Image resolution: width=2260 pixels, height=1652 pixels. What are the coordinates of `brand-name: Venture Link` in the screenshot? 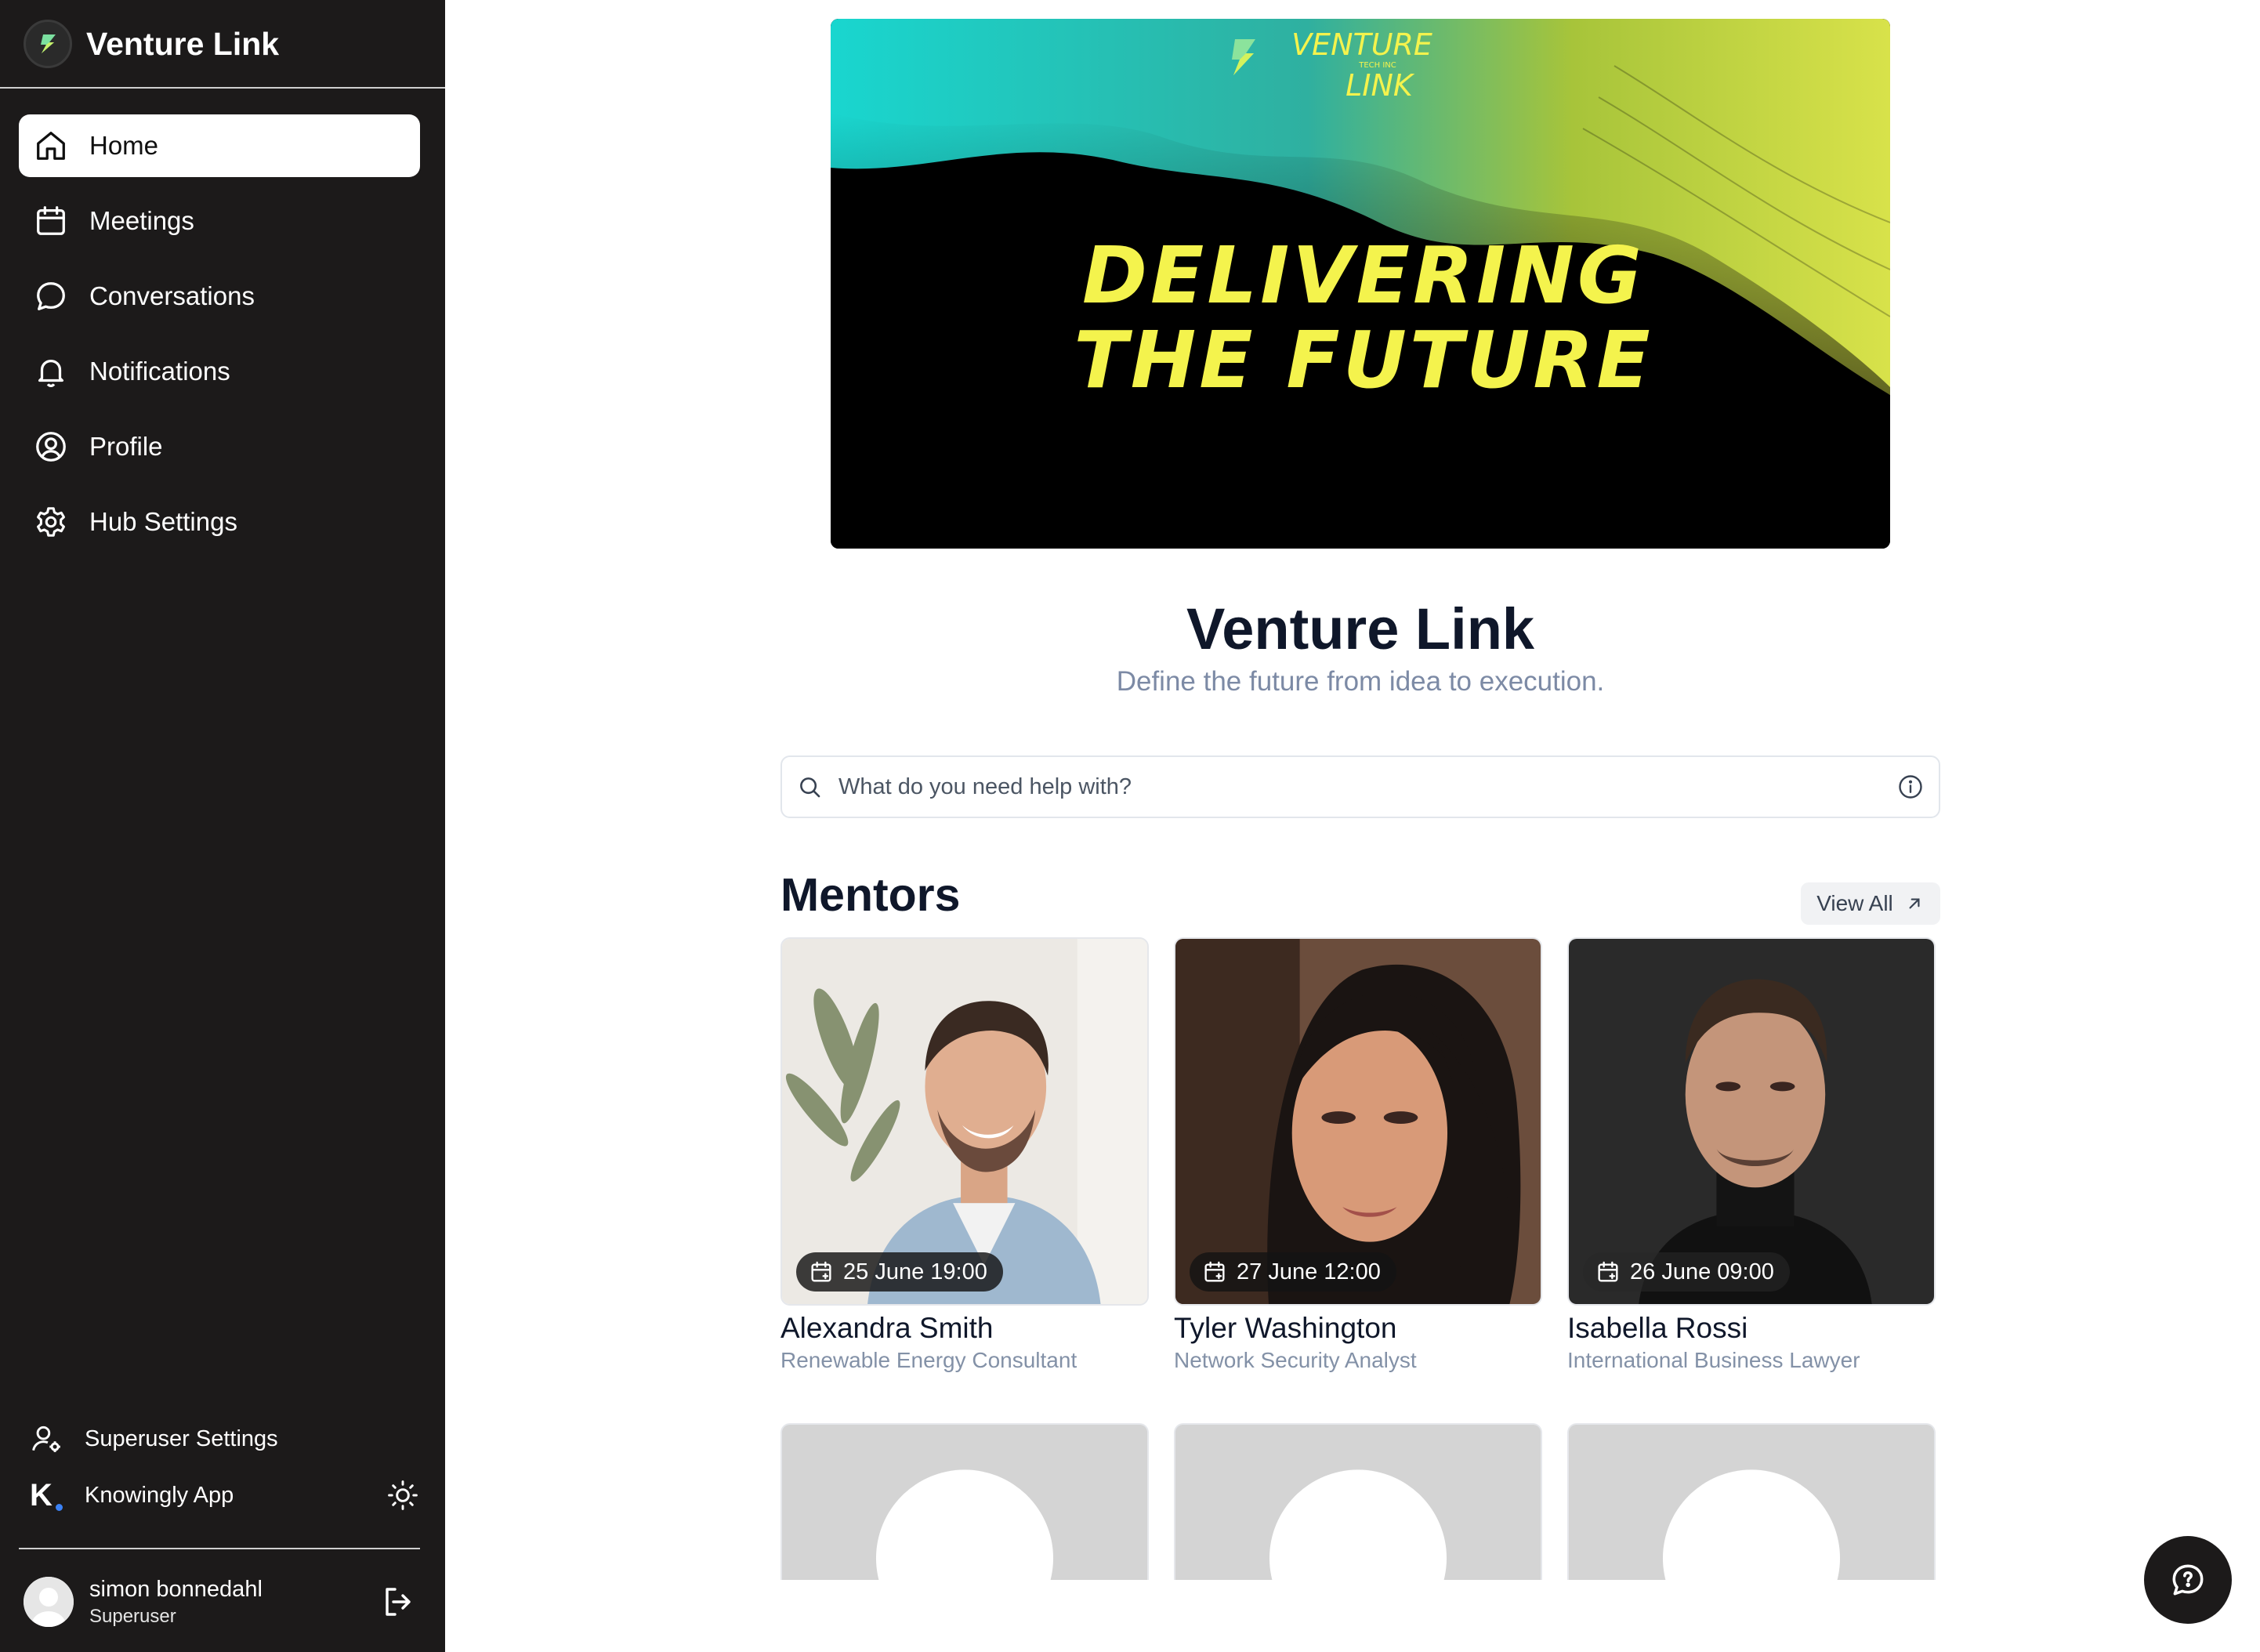 It's located at (183, 43).